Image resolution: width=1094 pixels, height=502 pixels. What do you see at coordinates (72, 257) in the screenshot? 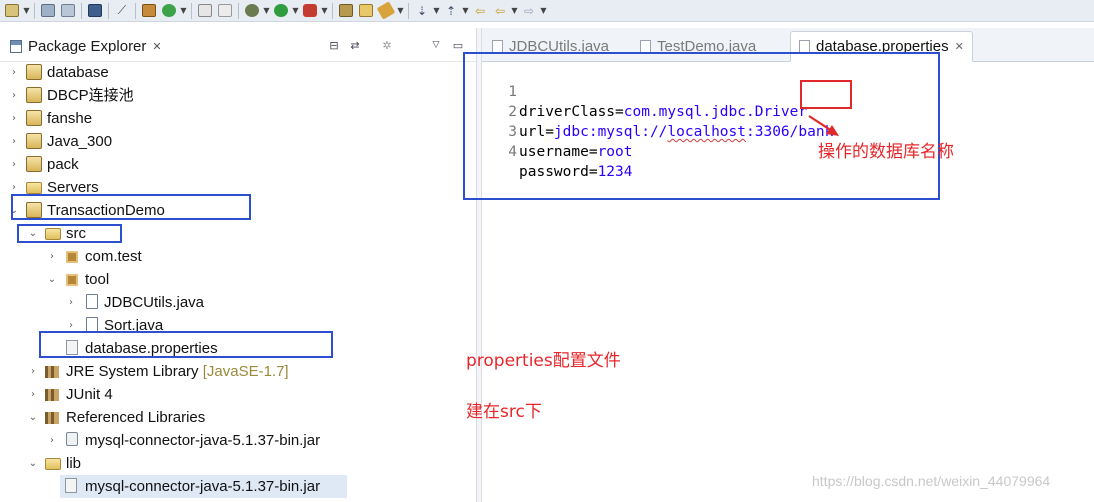
I see `package-icon` at bounding box center [72, 257].